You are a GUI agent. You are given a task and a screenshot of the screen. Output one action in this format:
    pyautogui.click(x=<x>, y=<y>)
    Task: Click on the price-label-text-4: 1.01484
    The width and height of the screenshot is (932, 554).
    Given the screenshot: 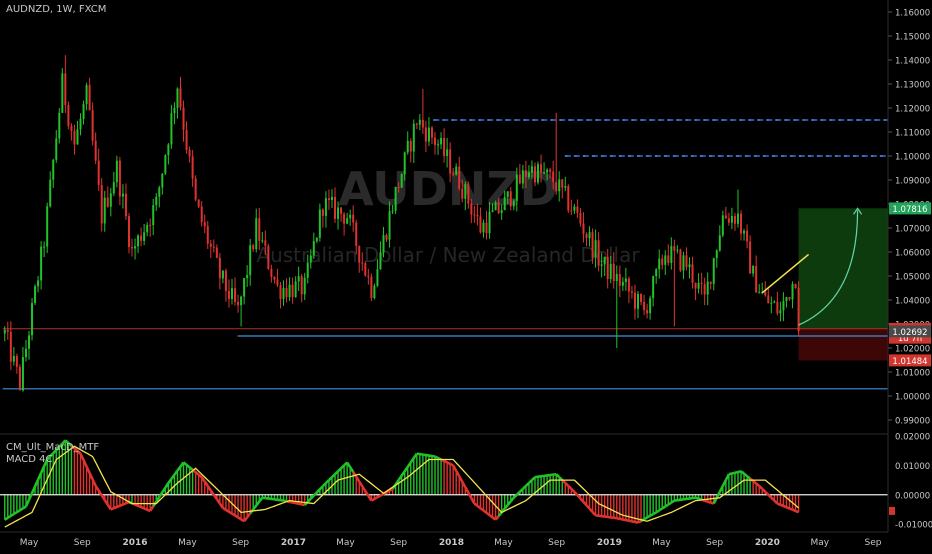 What is the action you would take?
    pyautogui.click(x=909, y=362)
    